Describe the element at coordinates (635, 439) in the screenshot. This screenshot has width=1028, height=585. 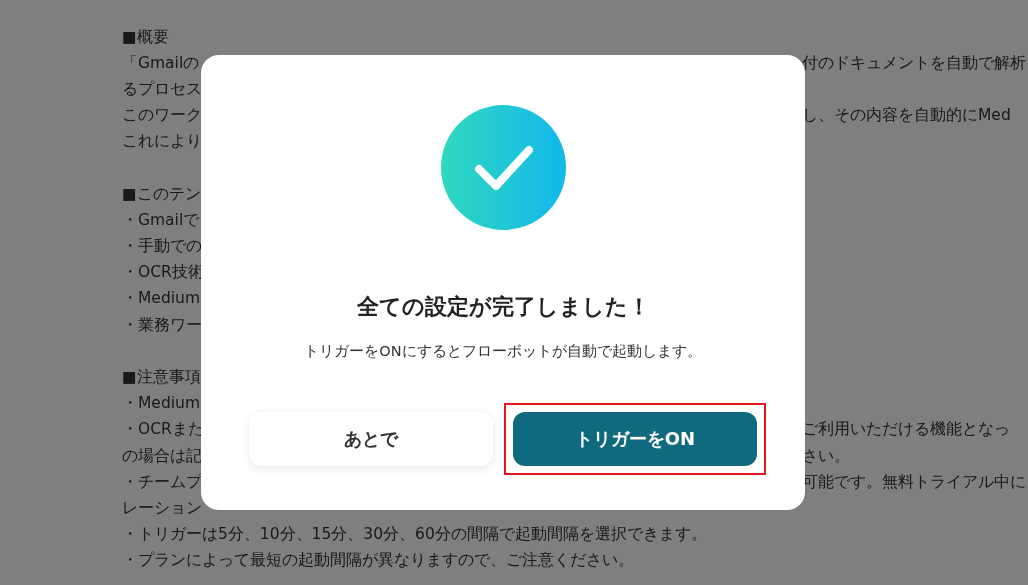
I see `trigger-on-button: トリガーをON` at that location.